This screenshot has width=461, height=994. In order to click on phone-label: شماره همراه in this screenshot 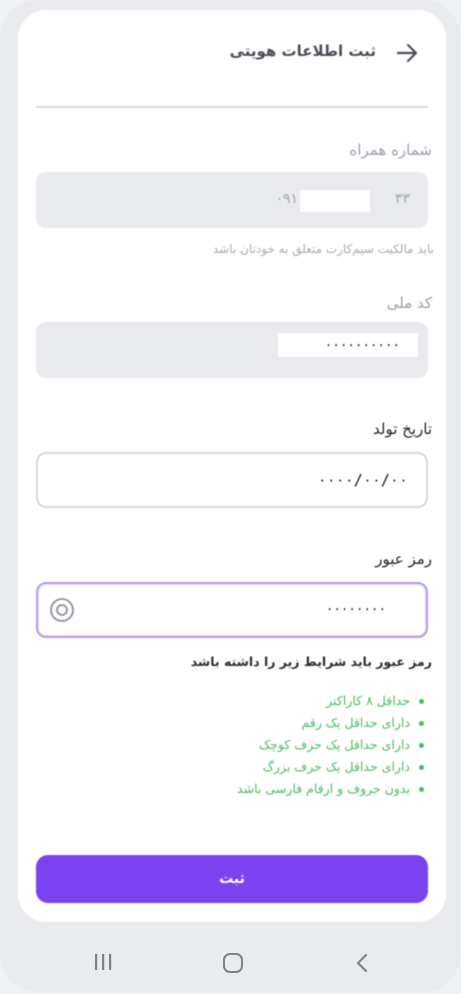, I will do `click(390, 150)`.